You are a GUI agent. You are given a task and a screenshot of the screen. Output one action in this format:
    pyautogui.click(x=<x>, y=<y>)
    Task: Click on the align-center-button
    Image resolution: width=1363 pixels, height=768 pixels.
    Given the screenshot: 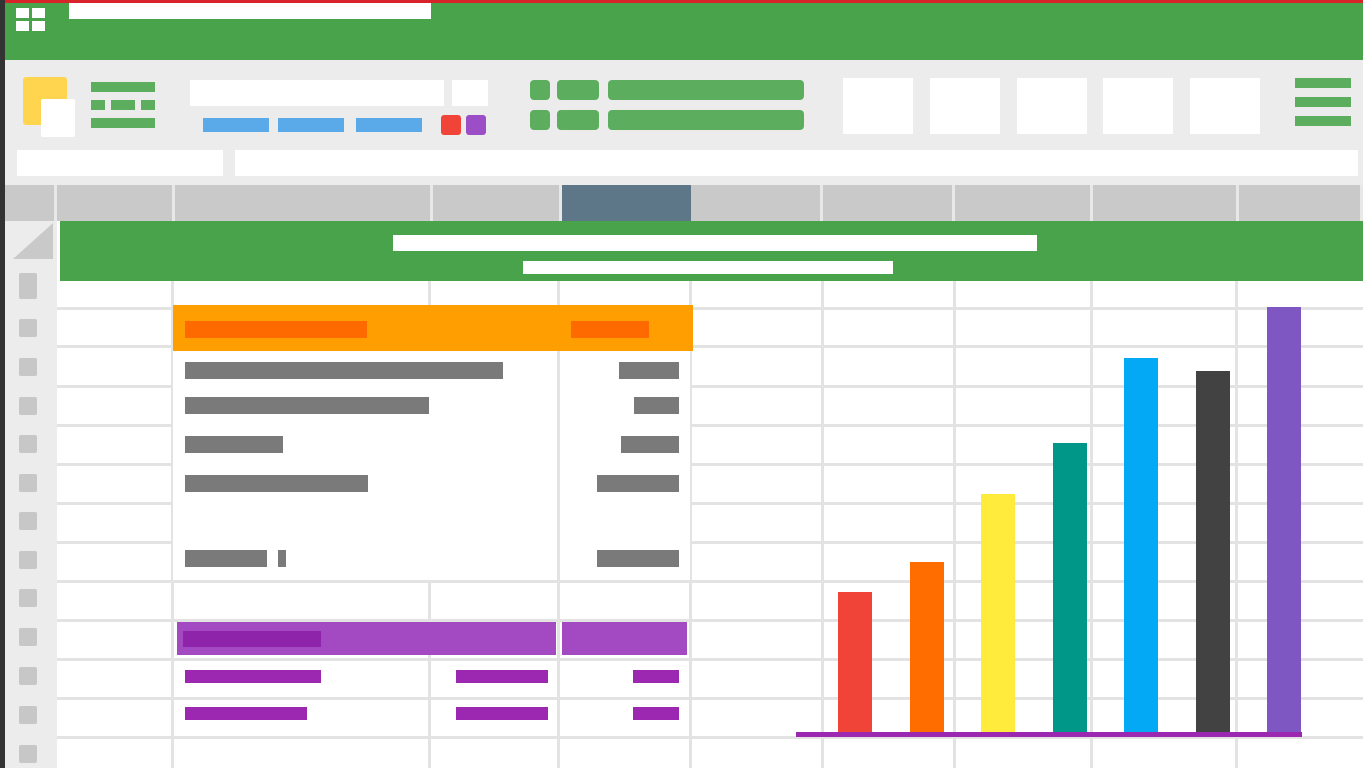 What is the action you would take?
    pyautogui.click(x=578, y=90)
    